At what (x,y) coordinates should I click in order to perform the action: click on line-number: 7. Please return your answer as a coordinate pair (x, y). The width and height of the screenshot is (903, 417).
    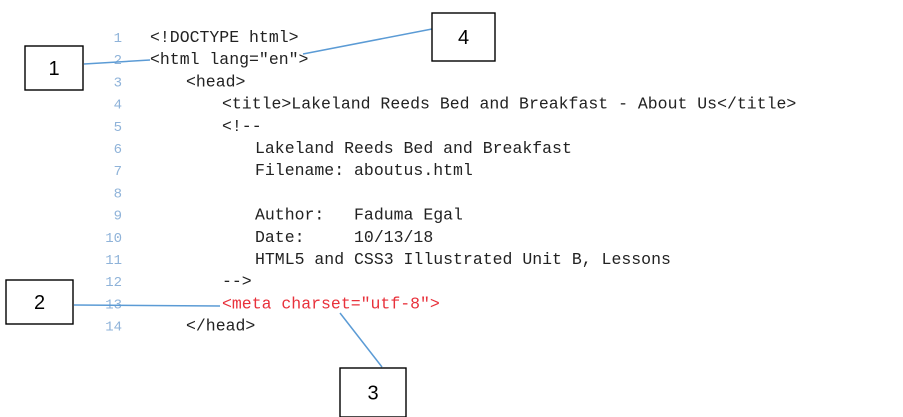
    Looking at the image, I should click on (118, 172).